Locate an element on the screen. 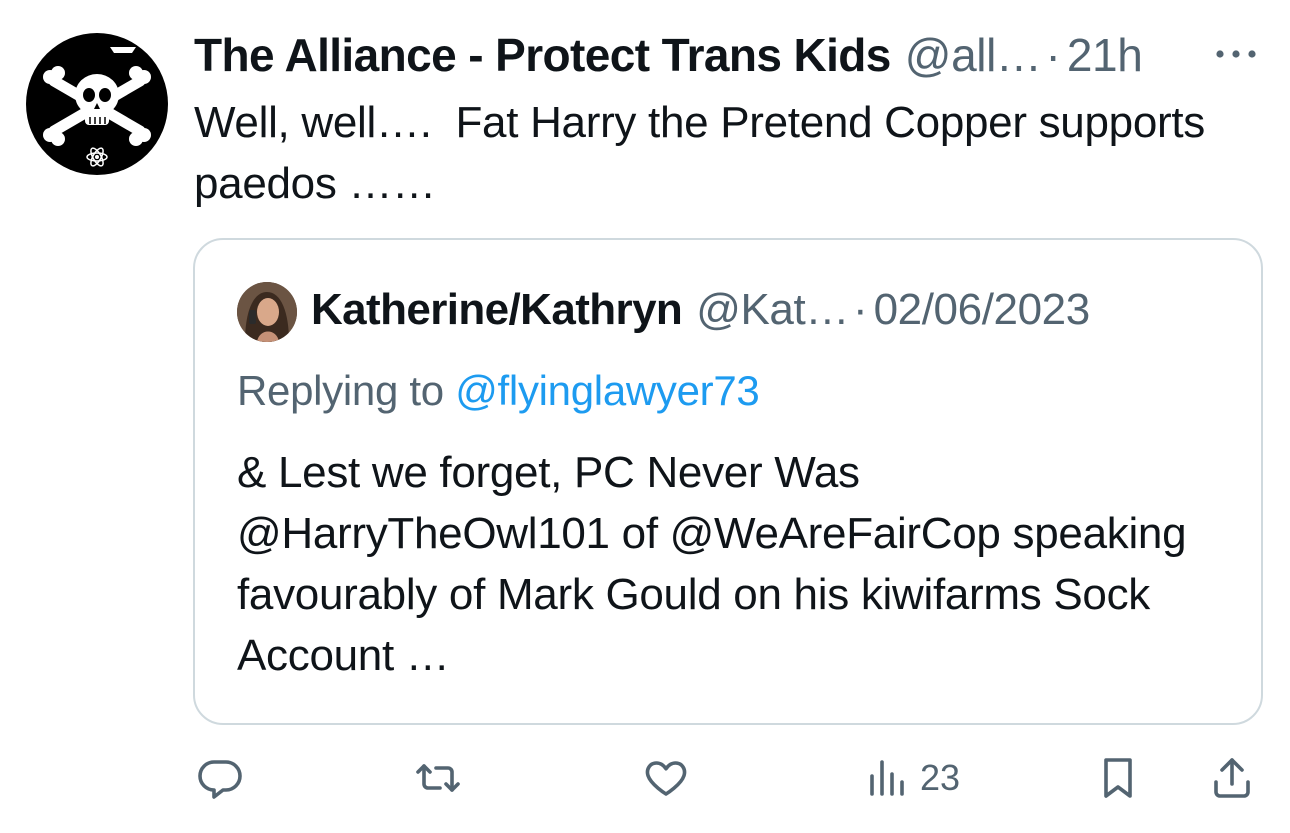 The image size is (1290, 833). more-dots-icon is located at coordinates (1236, 54).